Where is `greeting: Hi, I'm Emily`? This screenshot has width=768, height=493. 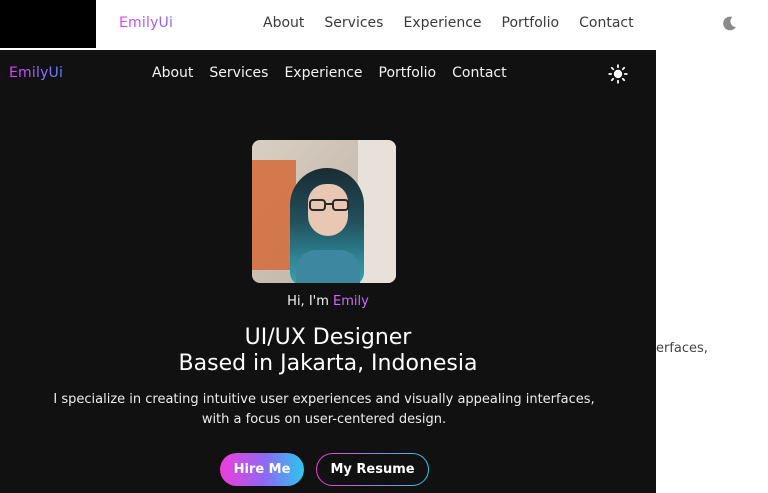 greeting: Hi, I'm Emily is located at coordinates (328, 301).